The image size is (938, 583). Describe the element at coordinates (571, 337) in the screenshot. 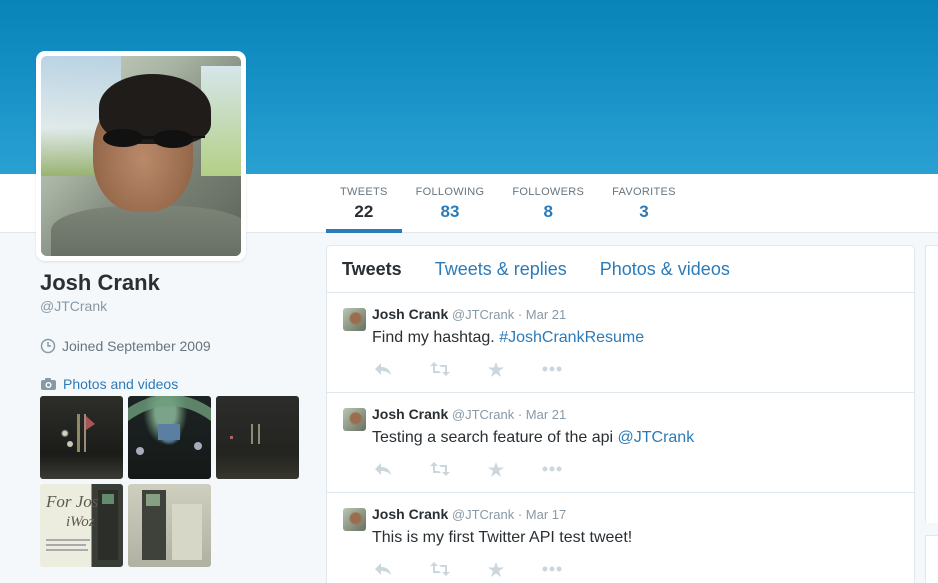

I see `tweet-hashtag-link: #JoshCrankResume` at that location.